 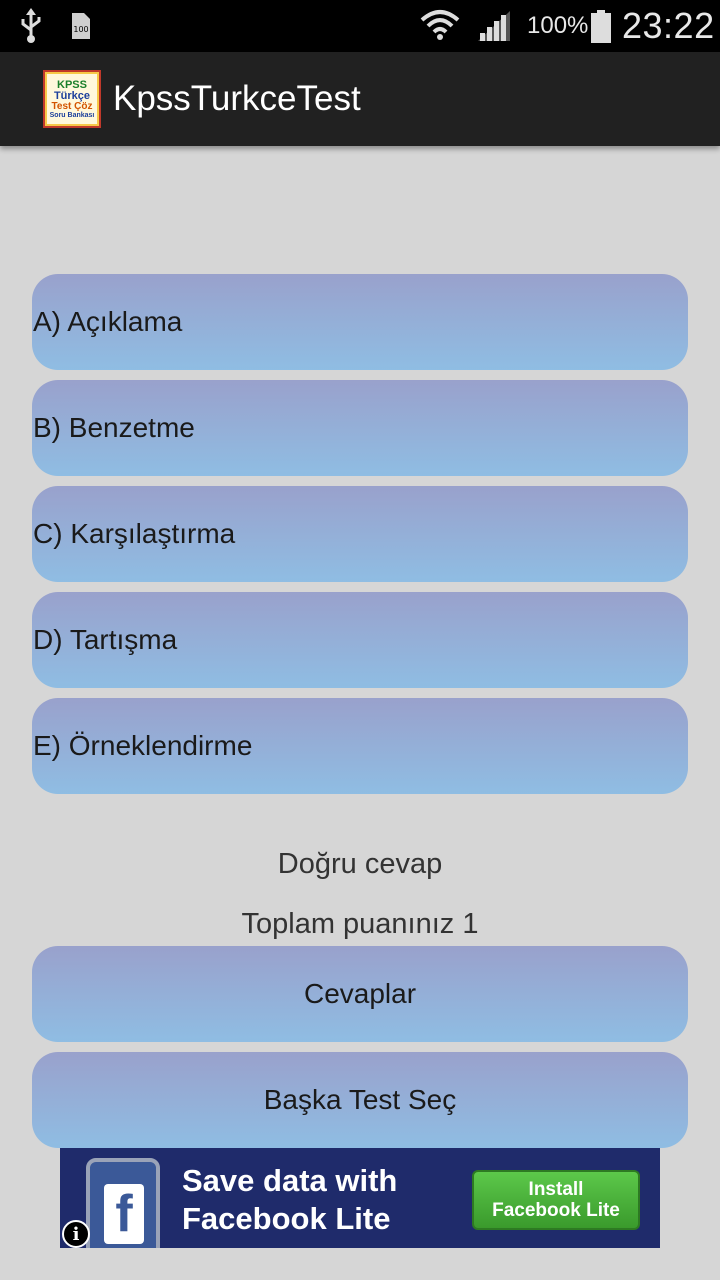 What do you see at coordinates (360, 924) in the screenshot?
I see `total-score-text: Toplam puanınız 1` at bounding box center [360, 924].